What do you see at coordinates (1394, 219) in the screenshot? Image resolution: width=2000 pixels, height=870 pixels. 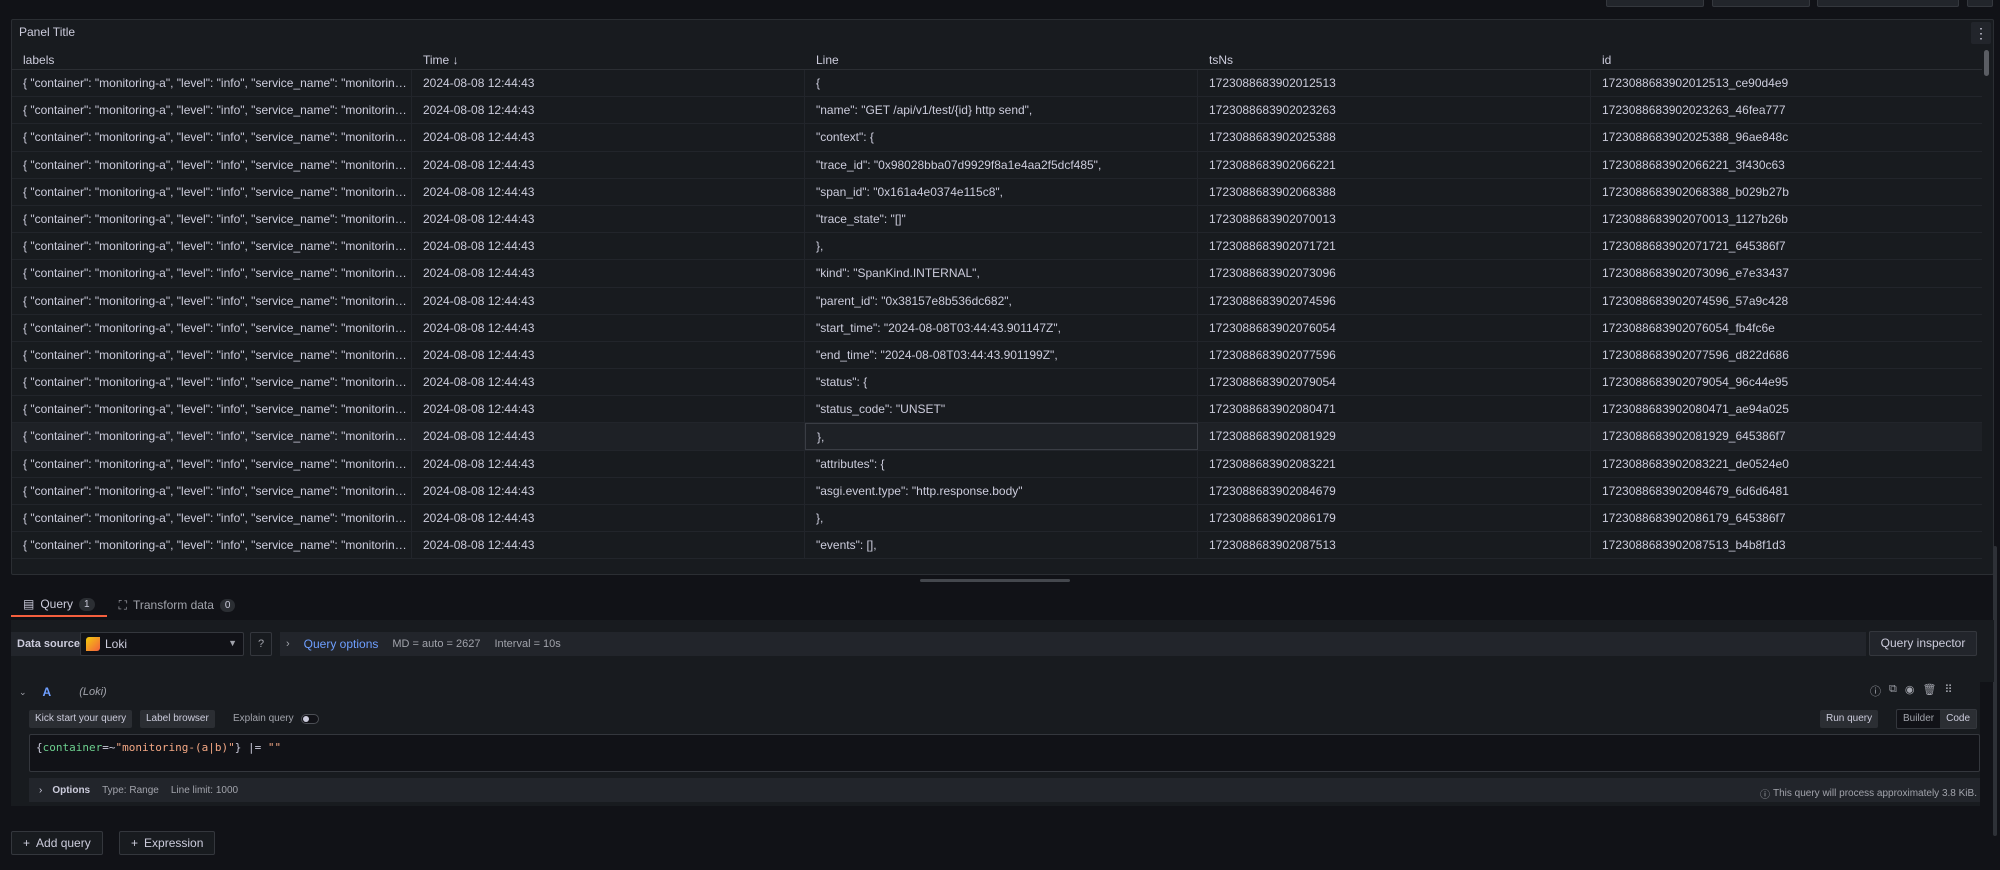 I see `cell-tsns: 1723088683902070013` at bounding box center [1394, 219].